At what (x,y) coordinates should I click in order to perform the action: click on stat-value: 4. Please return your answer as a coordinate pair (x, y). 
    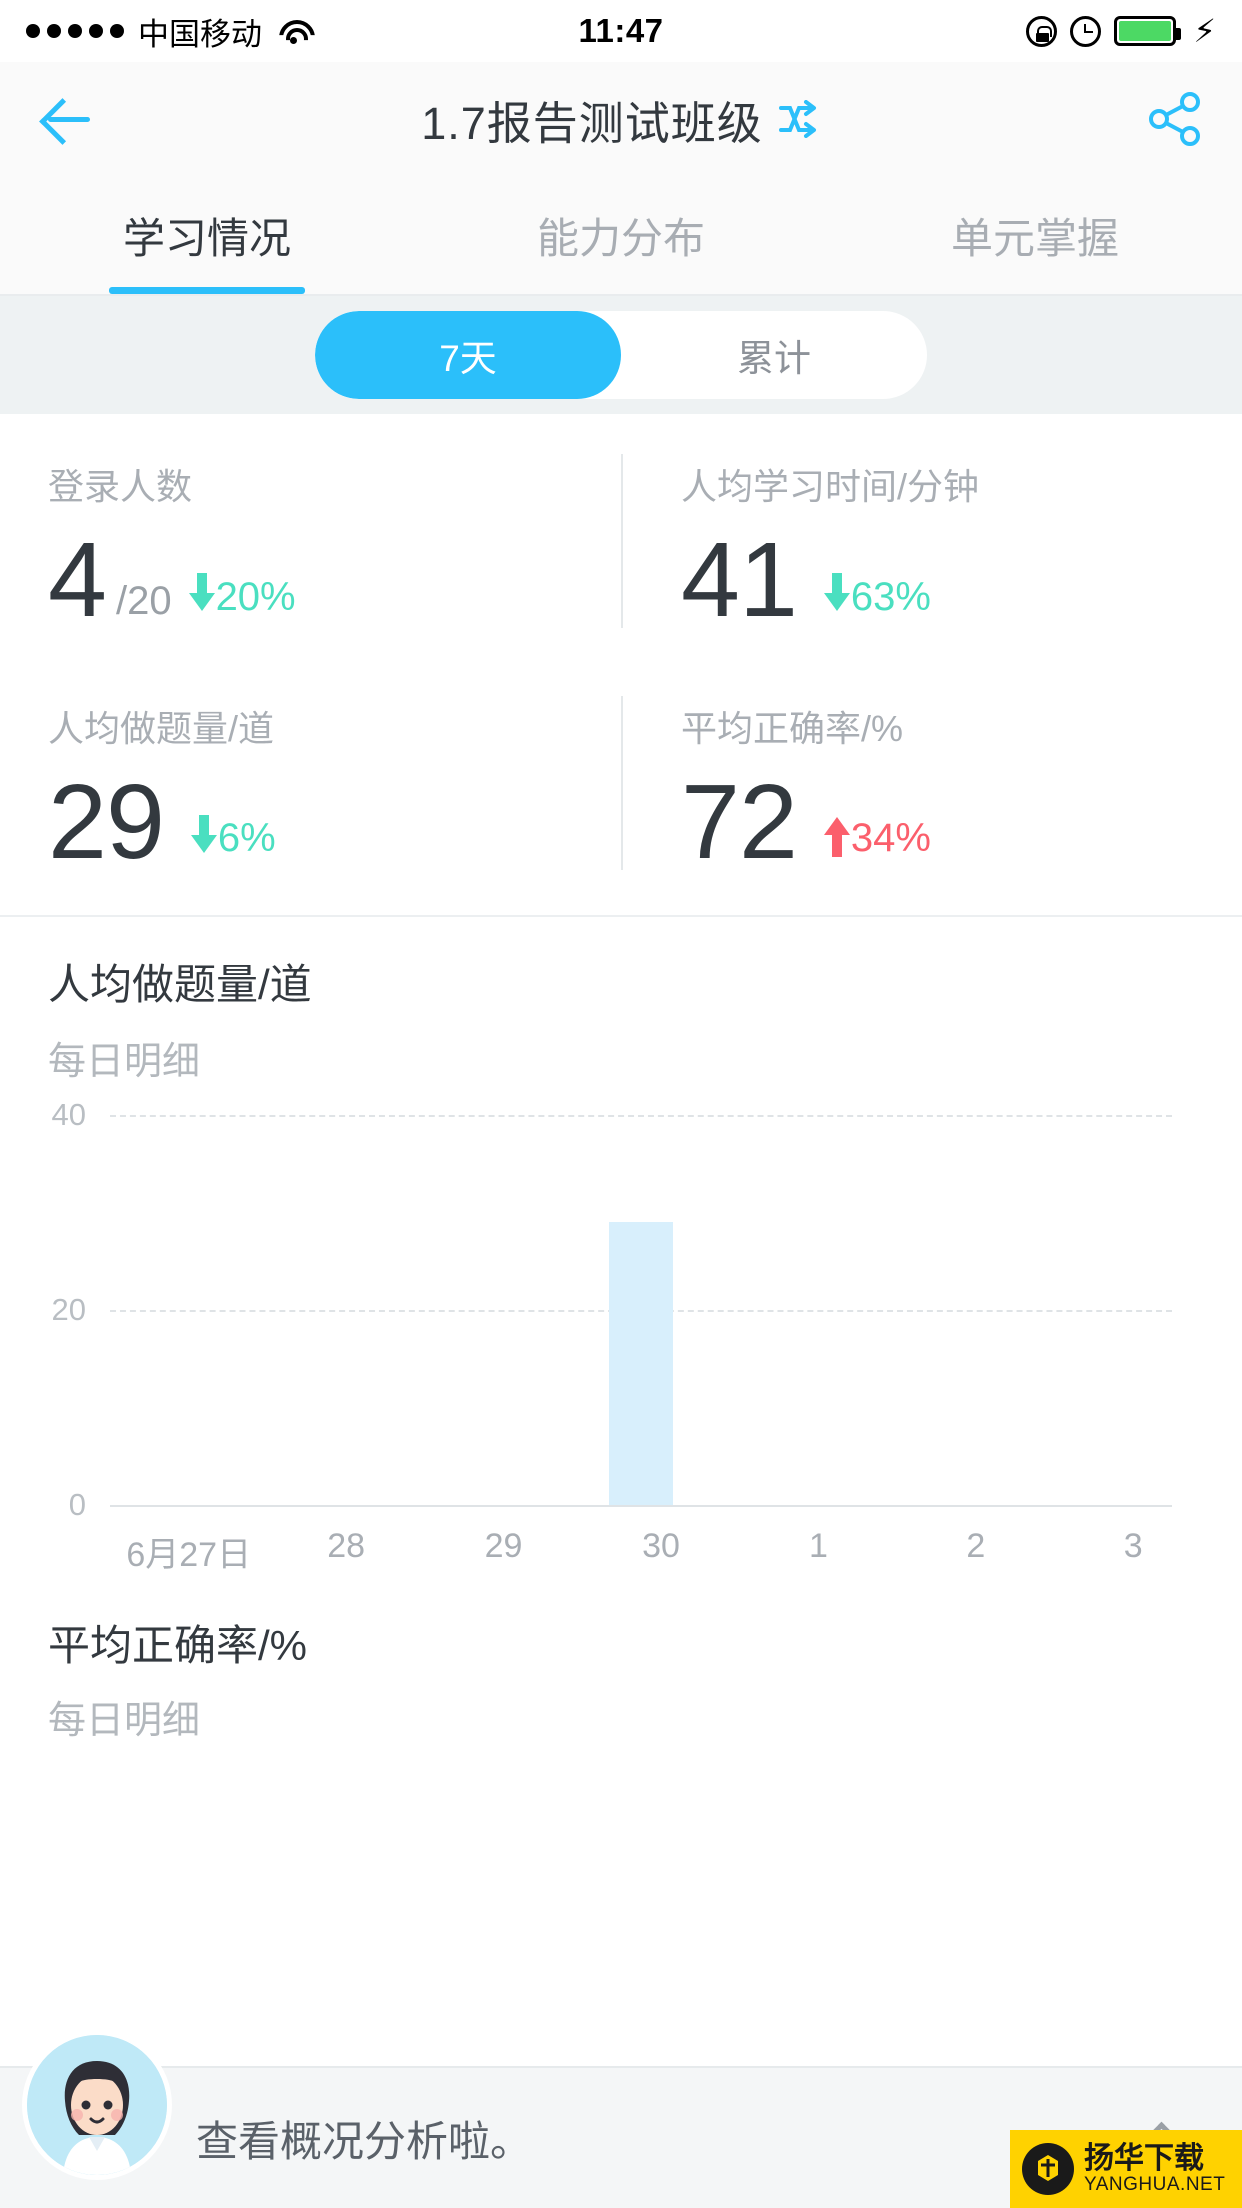
    Looking at the image, I should click on (77, 580).